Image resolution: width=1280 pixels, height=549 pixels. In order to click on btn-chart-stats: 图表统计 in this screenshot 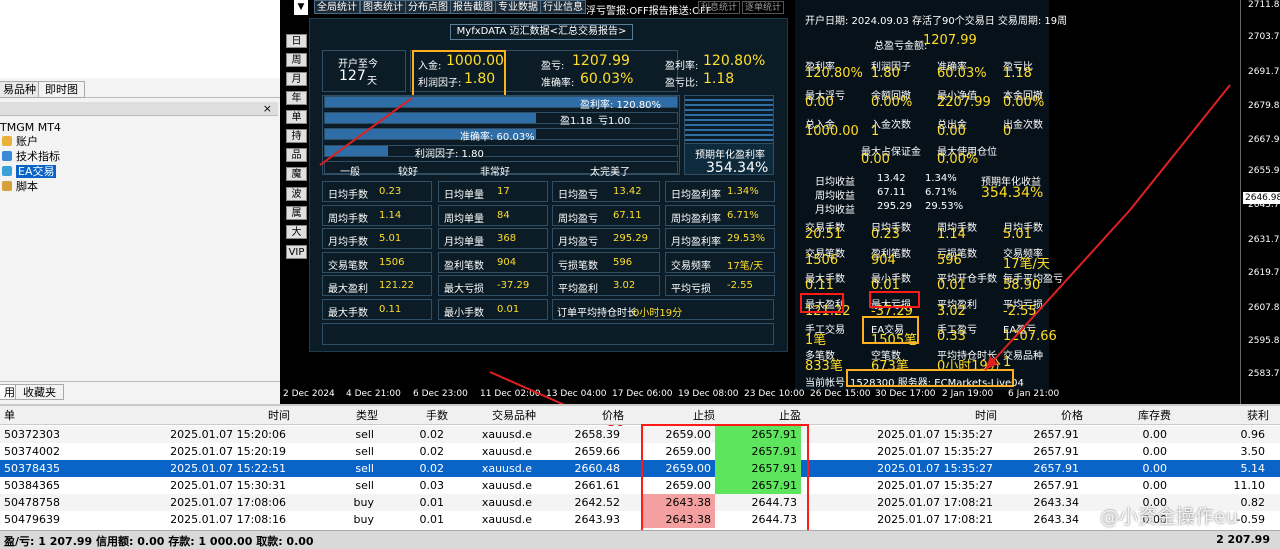, I will do `click(383, 7)`.